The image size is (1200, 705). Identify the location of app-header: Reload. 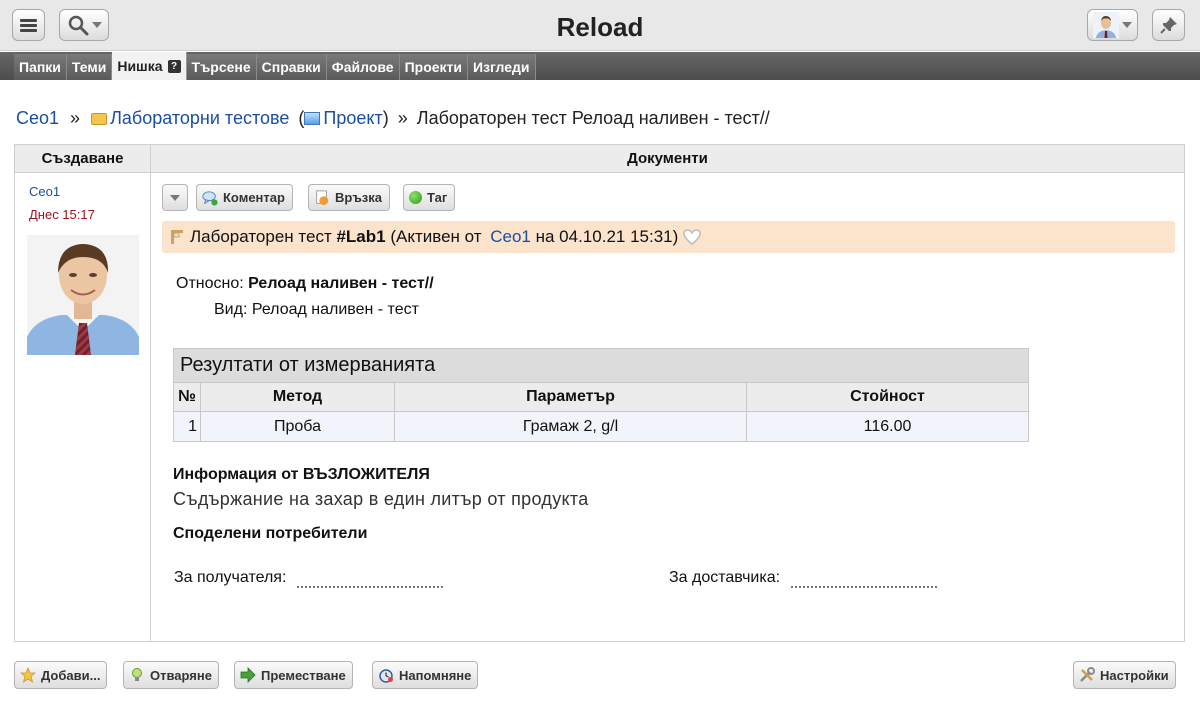
(600, 25).